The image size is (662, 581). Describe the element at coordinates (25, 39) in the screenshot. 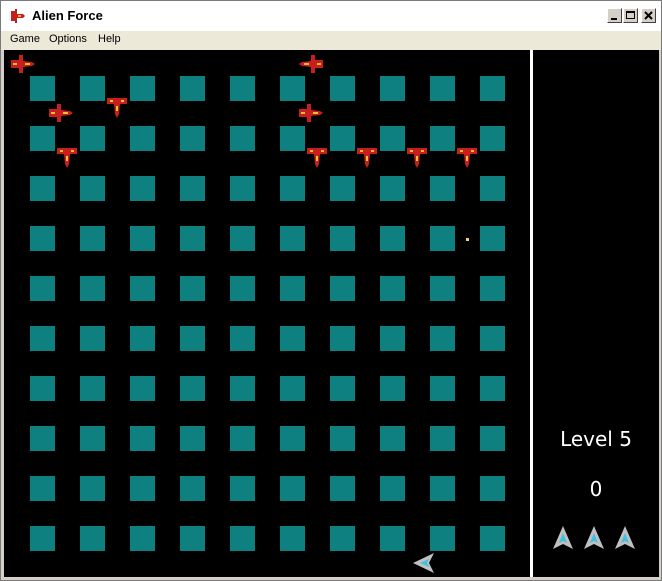

I see `menu-game: Game` at that location.